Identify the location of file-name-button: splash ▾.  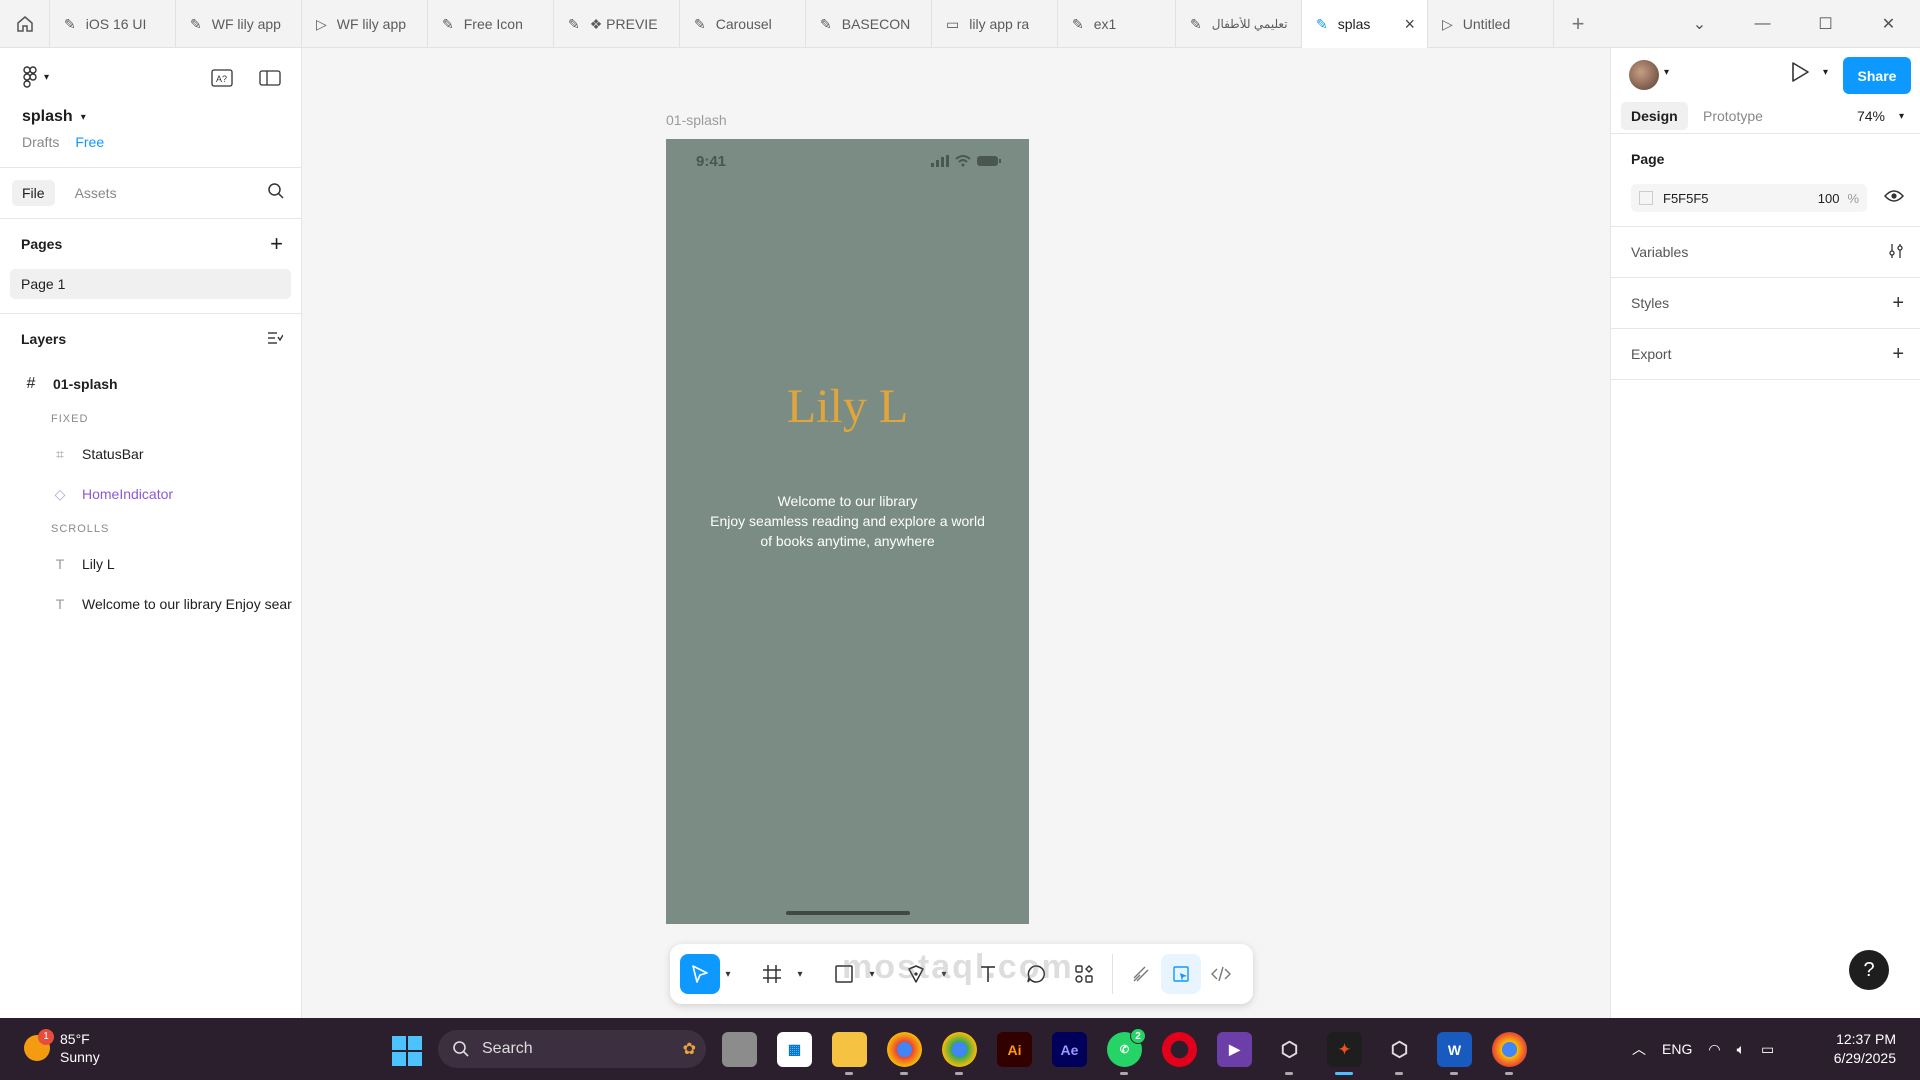
(54, 117).